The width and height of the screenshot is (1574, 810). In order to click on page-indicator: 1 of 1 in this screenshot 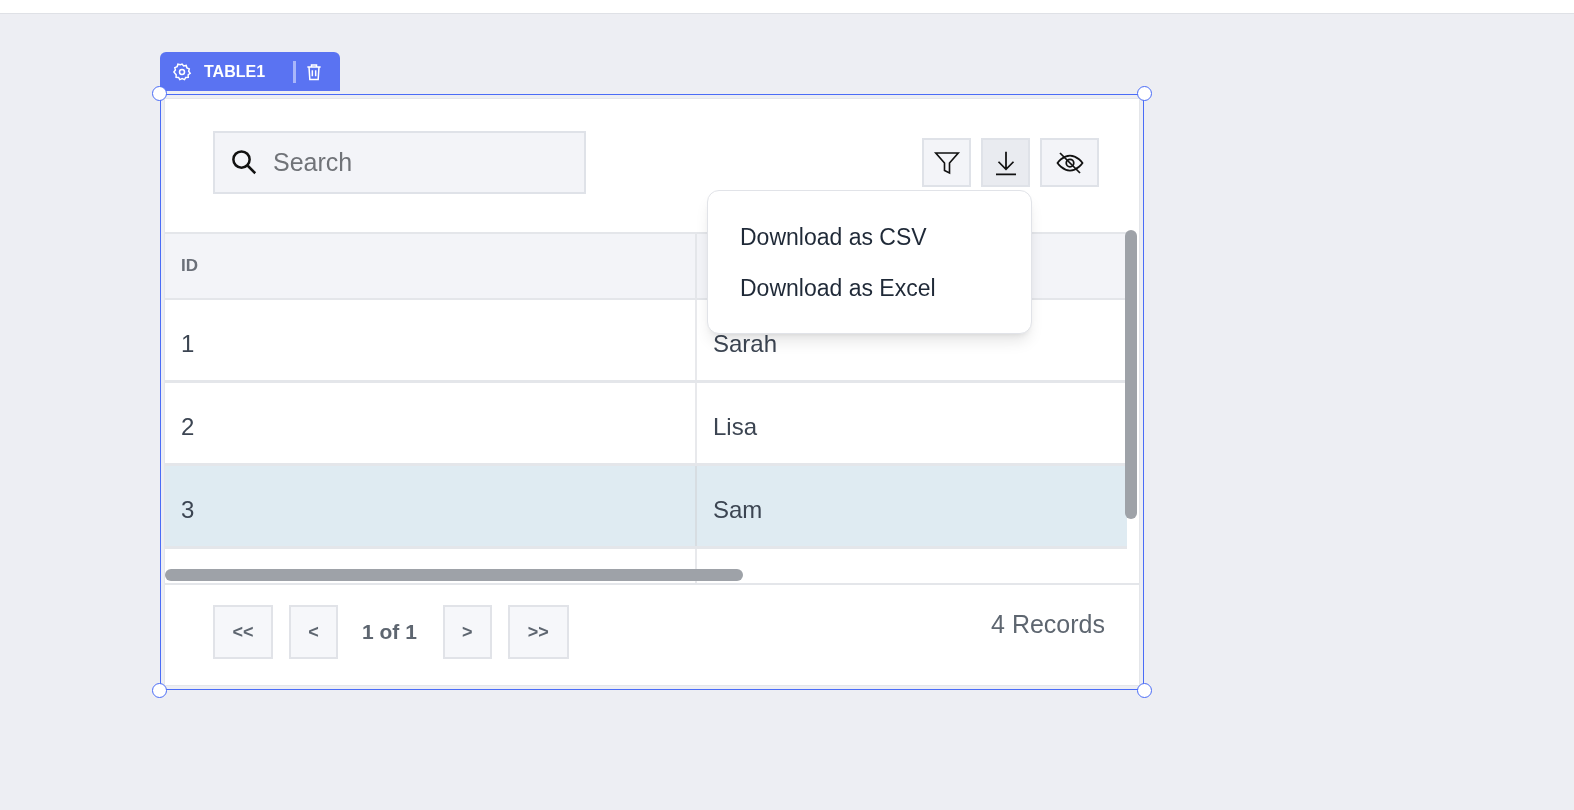, I will do `click(389, 632)`.